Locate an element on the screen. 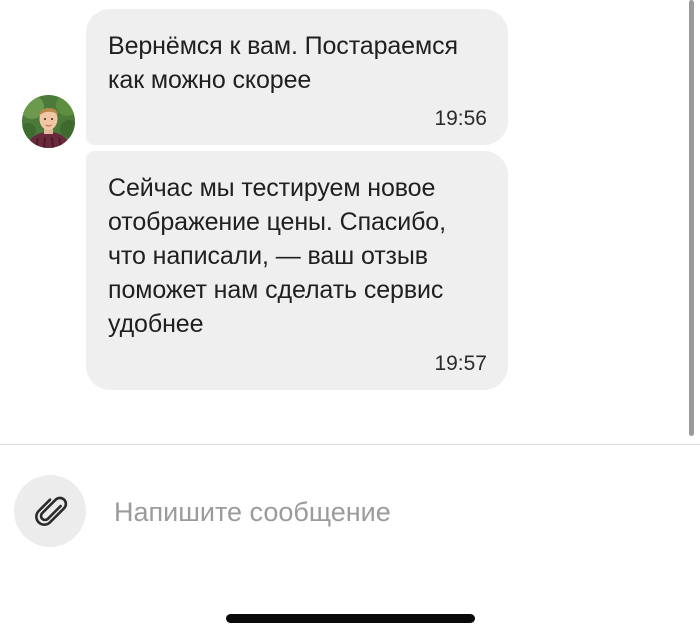 Image resolution: width=700 pixels, height=637 pixels. chat-scrollbar is located at coordinates (691, 218).